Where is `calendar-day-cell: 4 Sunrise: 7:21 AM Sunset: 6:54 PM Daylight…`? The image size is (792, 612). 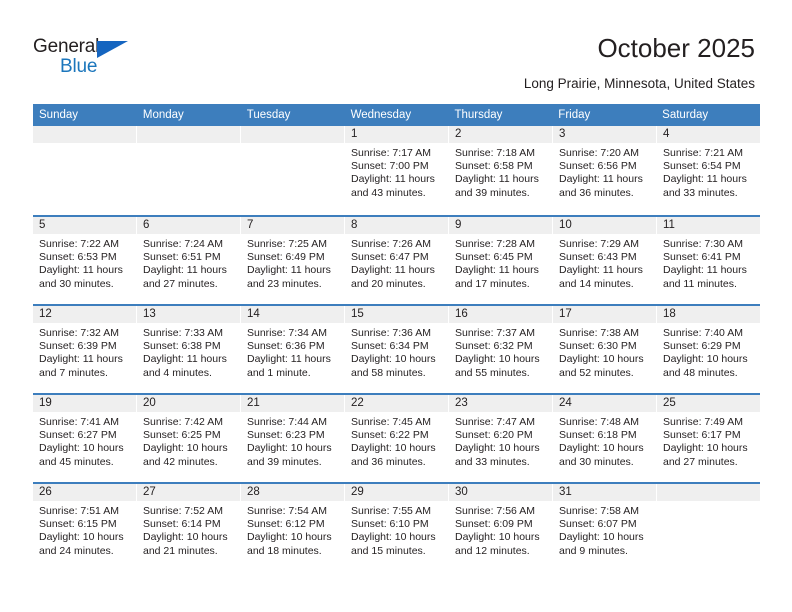 calendar-day-cell: 4 Sunrise: 7:21 AM Sunset: 6:54 PM Daylight… is located at coordinates (708, 170).